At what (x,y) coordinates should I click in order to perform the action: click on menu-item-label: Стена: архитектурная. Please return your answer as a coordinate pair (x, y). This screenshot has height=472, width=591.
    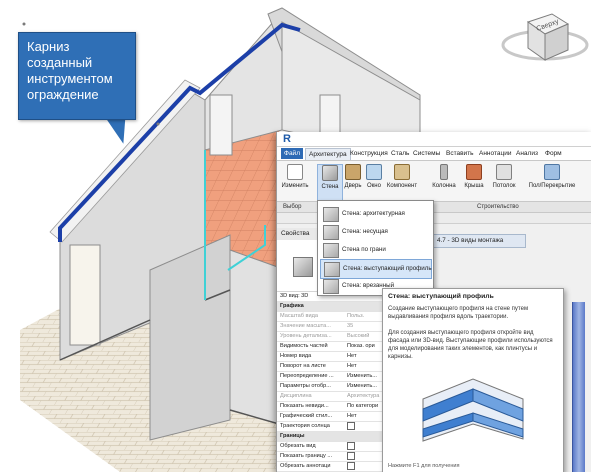
    Looking at the image, I should click on (373, 213).